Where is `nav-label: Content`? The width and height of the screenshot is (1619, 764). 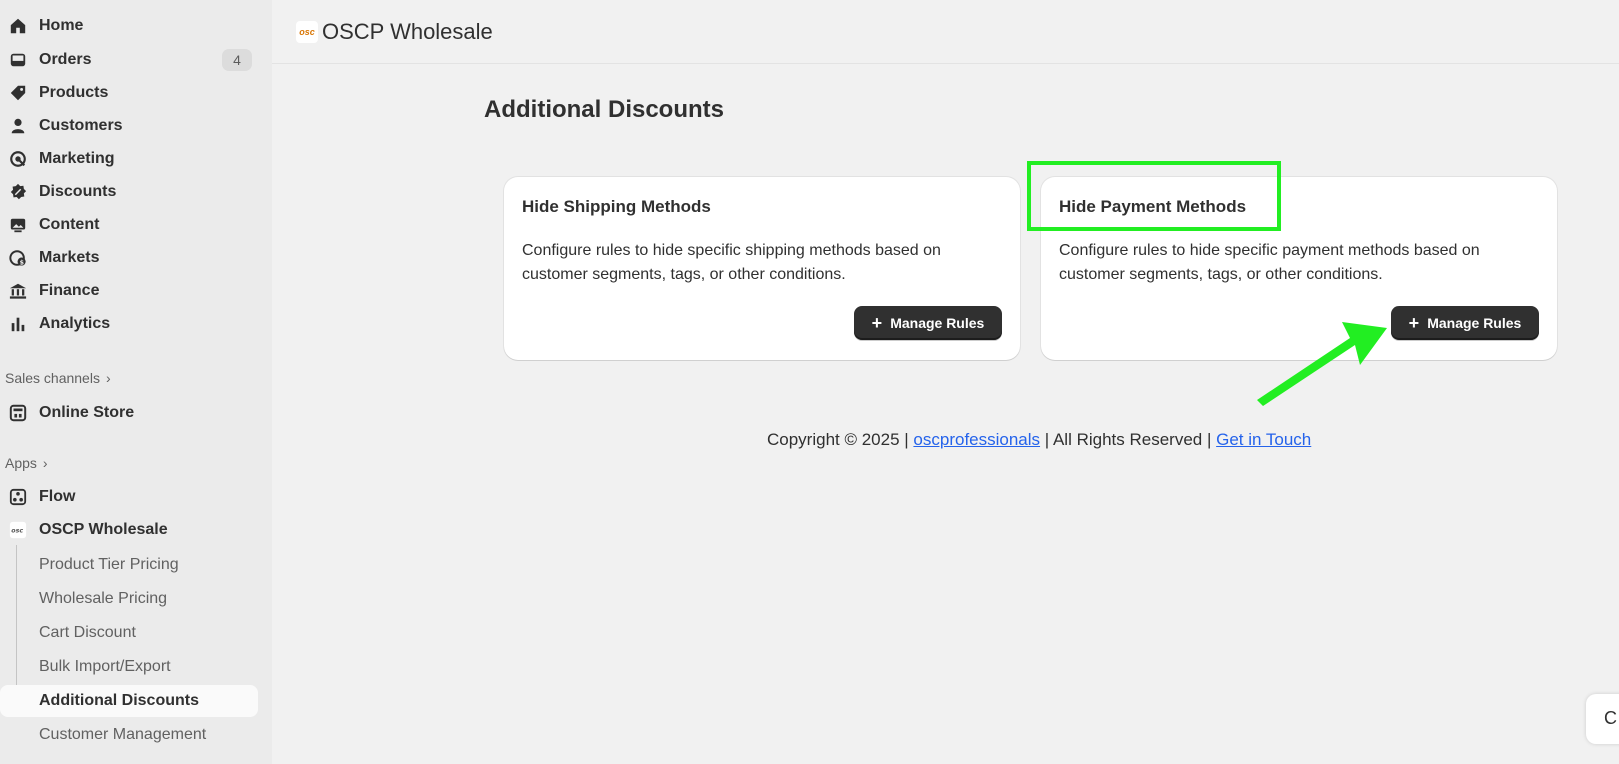 nav-label: Content is located at coordinates (69, 224).